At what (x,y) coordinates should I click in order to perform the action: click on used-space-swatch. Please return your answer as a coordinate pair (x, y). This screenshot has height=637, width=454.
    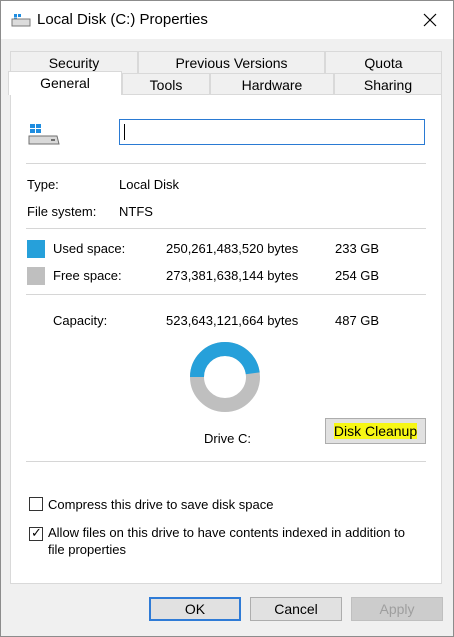
    Looking at the image, I should click on (36, 249).